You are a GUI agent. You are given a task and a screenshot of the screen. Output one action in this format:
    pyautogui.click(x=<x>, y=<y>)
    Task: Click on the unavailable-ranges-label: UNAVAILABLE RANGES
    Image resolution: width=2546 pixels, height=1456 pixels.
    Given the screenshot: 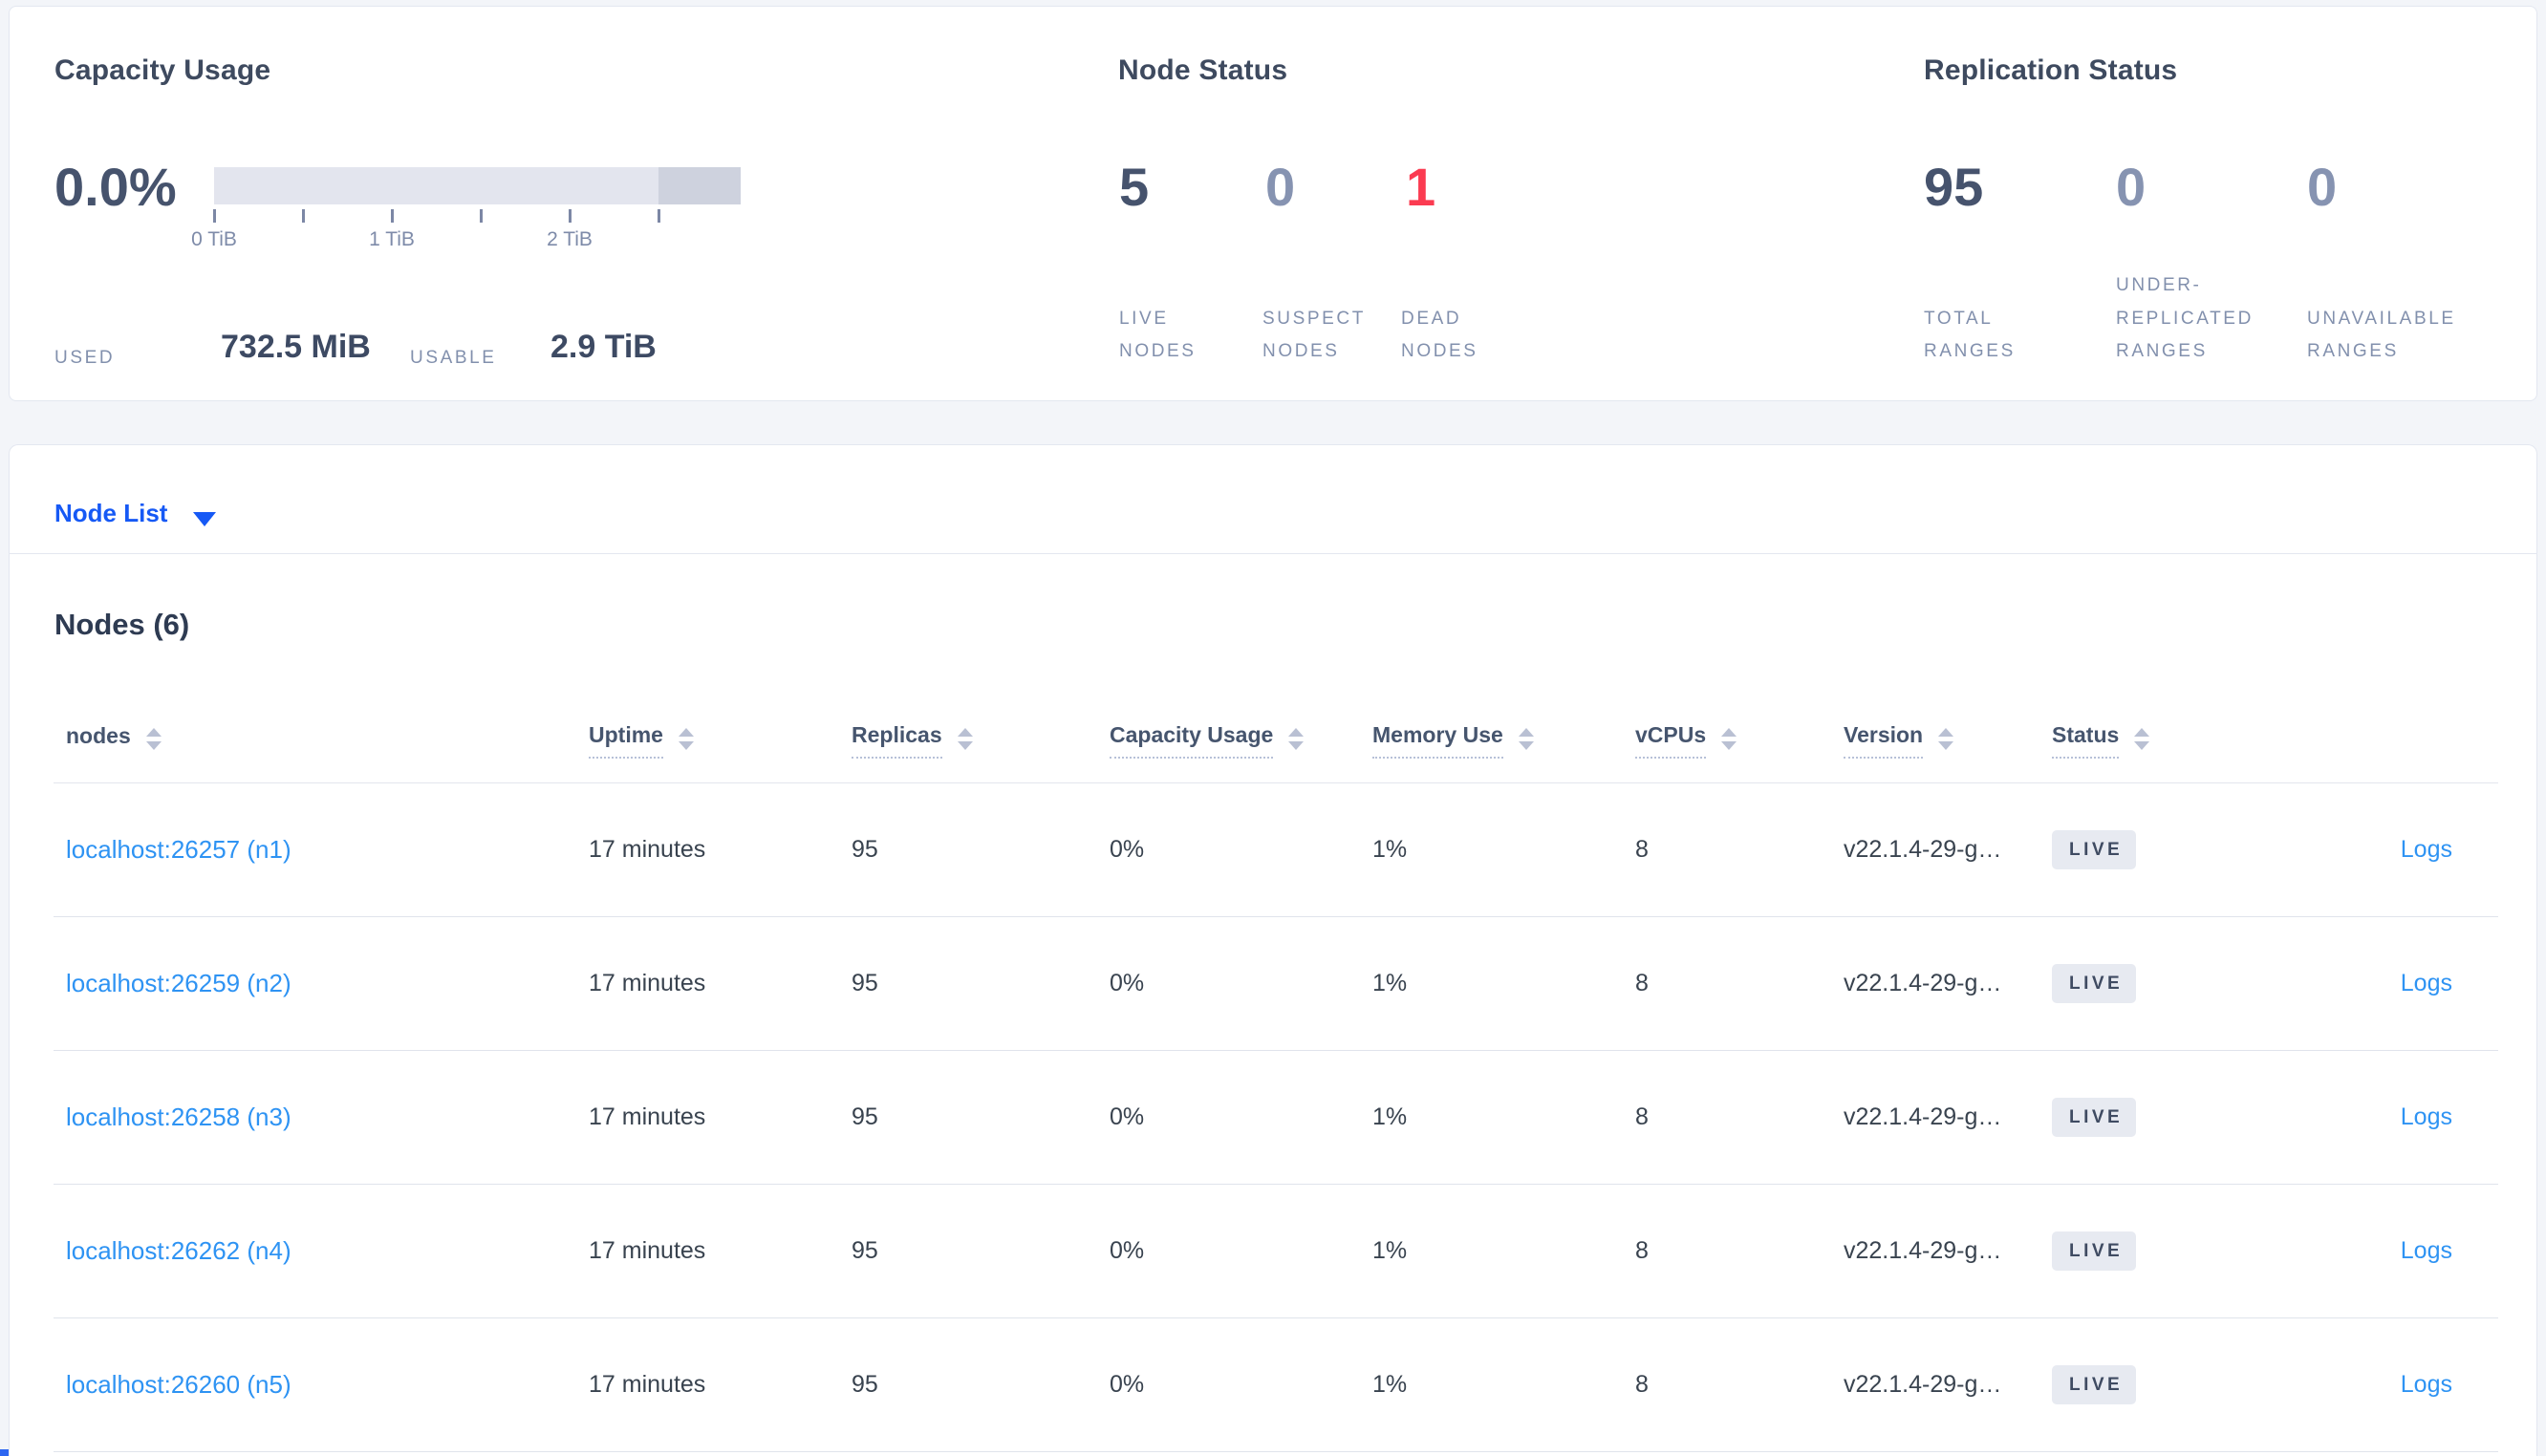 What is the action you would take?
    pyautogui.click(x=2381, y=335)
    